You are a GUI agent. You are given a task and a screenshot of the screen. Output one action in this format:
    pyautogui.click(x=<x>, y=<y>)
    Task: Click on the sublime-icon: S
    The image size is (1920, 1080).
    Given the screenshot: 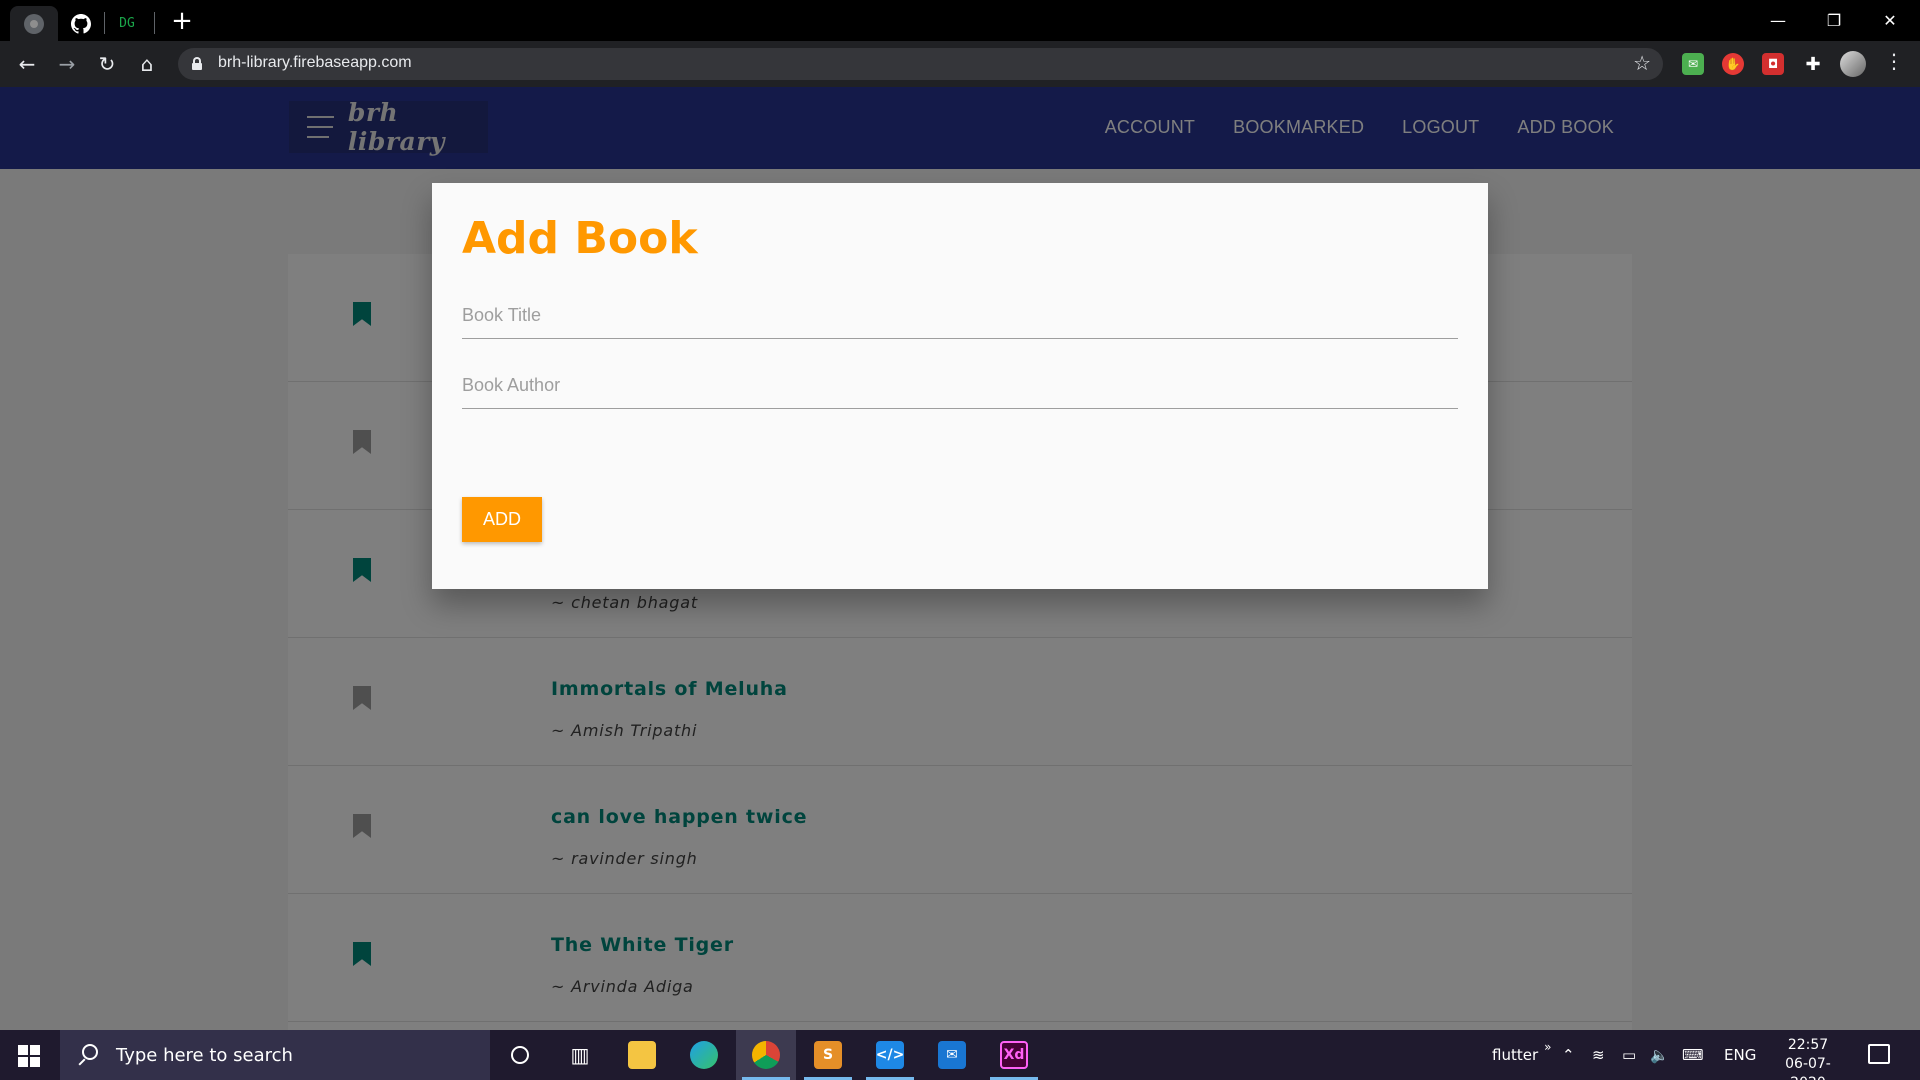 What is the action you would take?
    pyautogui.click(x=828, y=1055)
    